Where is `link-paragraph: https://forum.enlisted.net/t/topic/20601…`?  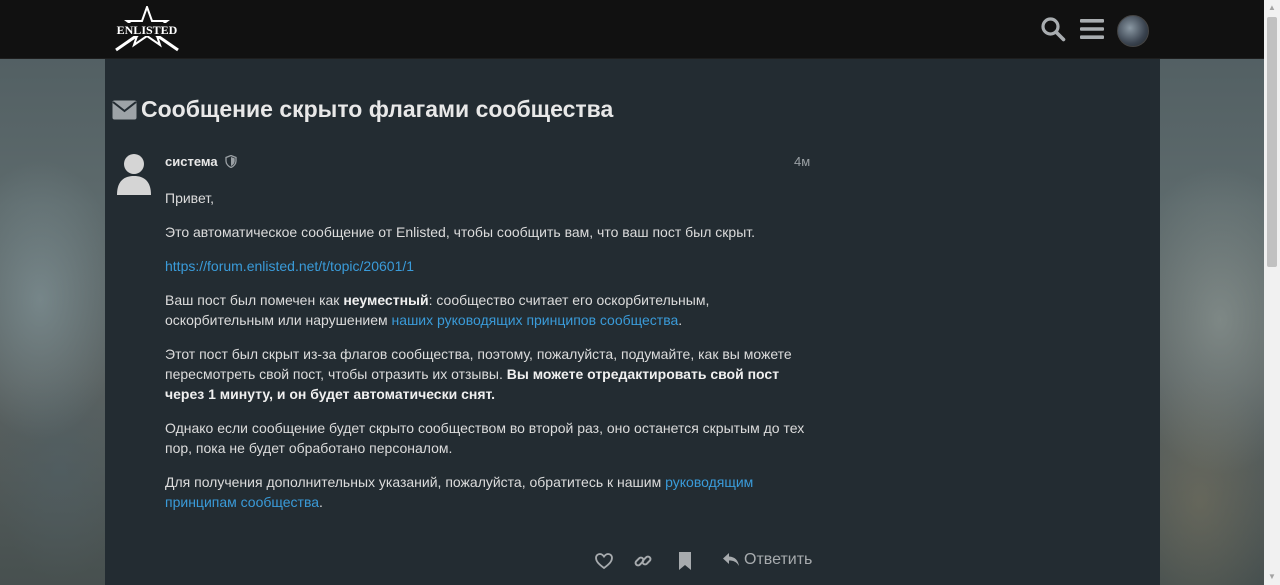 link-paragraph: https://forum.enlisted.net/t/topic/20601… is located at coordinates (491, 266).